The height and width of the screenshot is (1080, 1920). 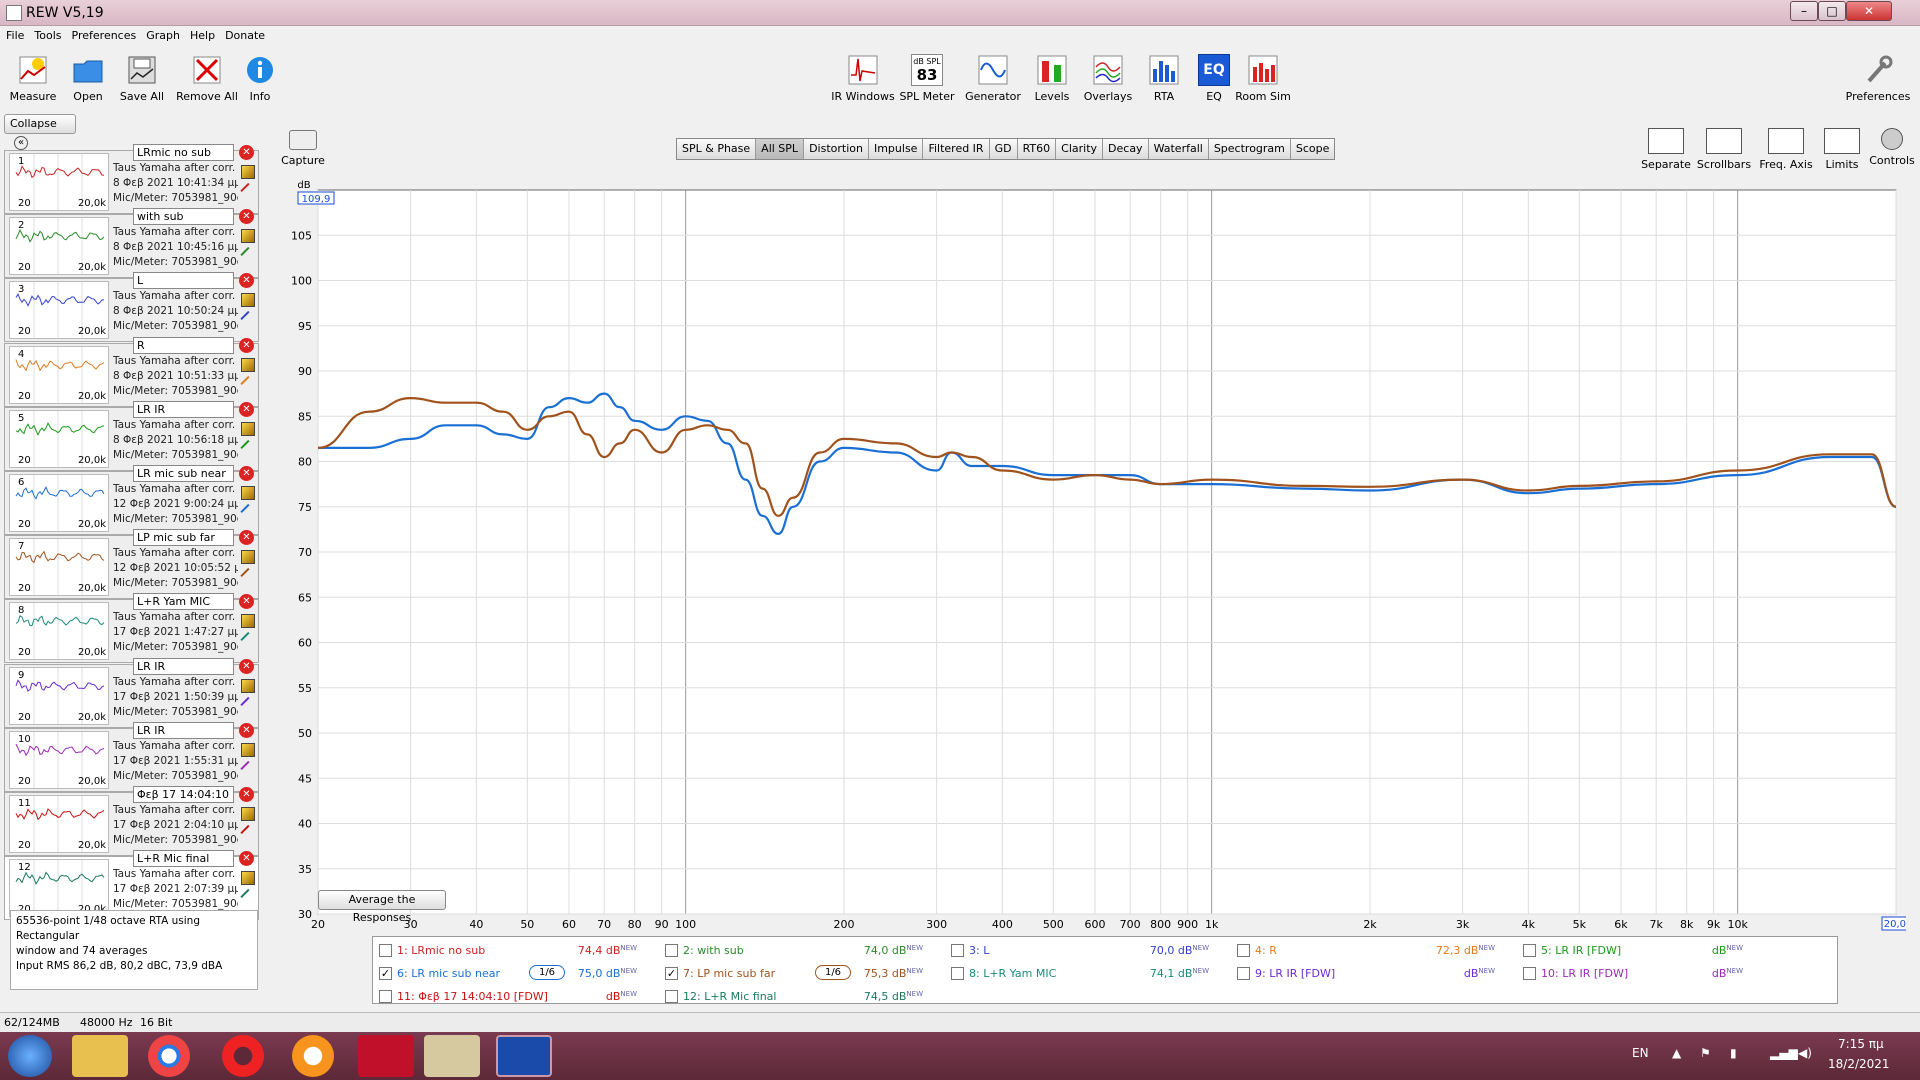 What do you see at coordinates (1640, 1053) in the screenshot?
I see `language-indicator: EN` at bounding box center [1640, 1053].